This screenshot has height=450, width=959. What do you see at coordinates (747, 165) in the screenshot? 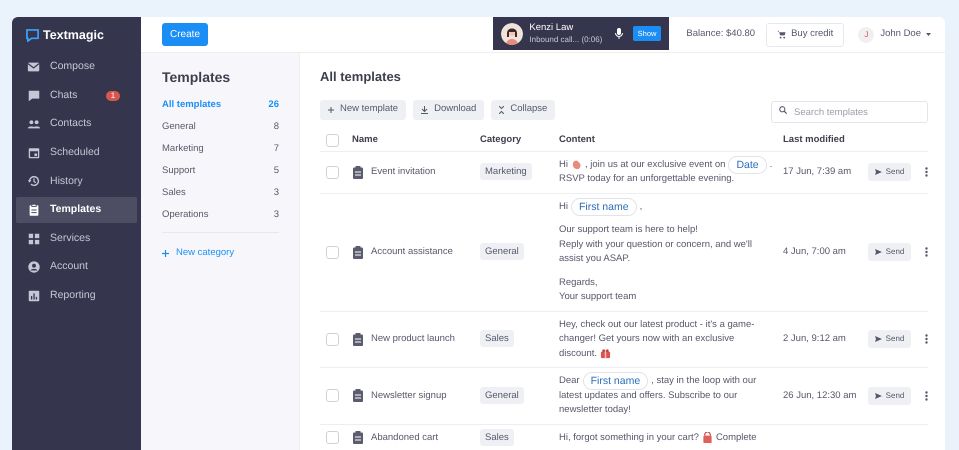
I see `variable-tag: Date` at bounding box center [747, 165].